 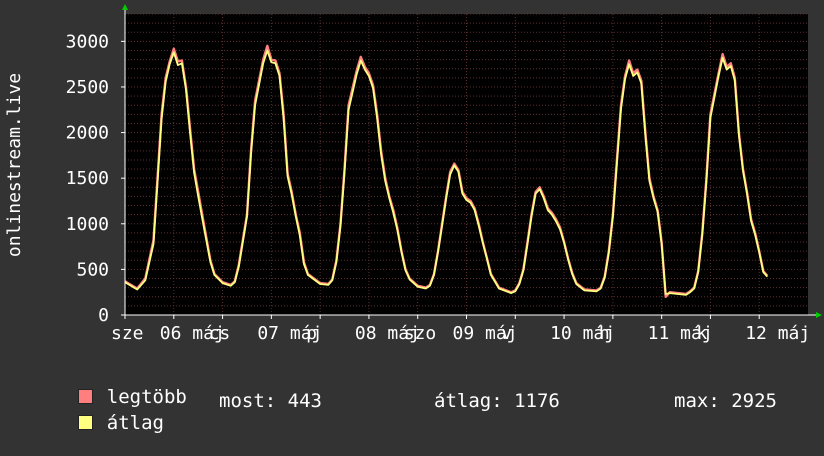 I want to click on x-tick-label: 12 máj, so click(x=777, y=333).